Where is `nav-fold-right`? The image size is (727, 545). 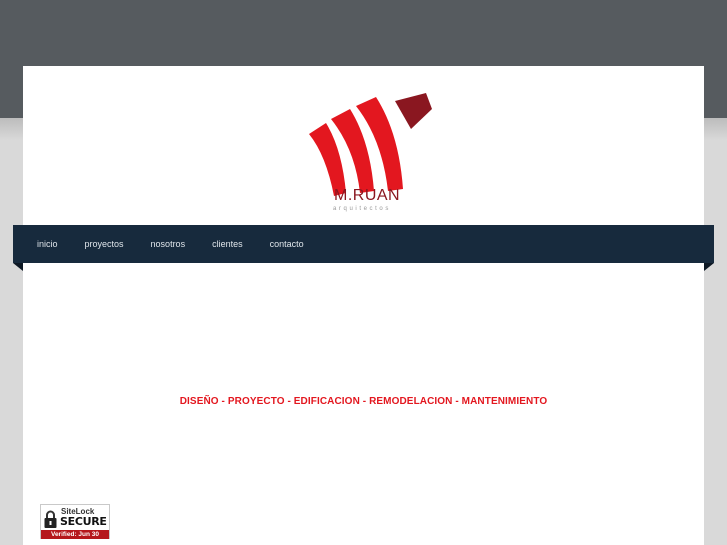
nav-fold-right is located at coordinates (709, 267).